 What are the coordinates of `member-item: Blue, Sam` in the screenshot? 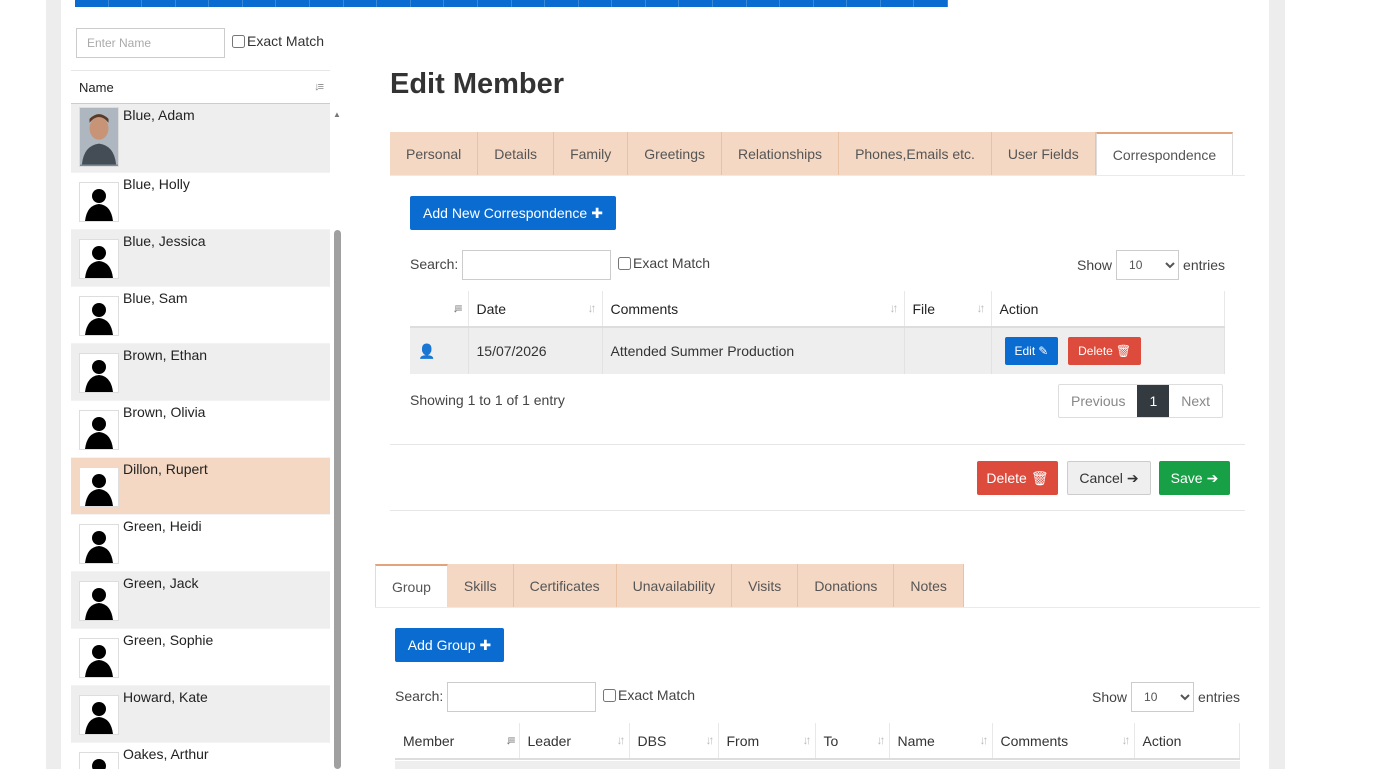 It's located at (200, 315).